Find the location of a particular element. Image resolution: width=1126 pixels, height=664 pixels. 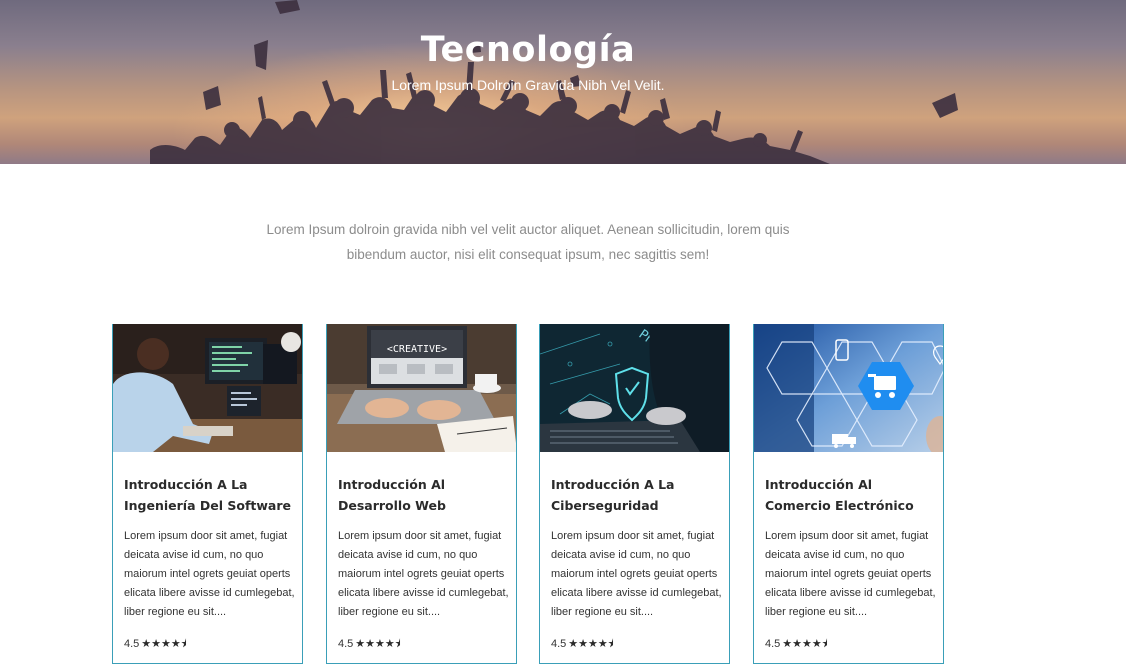

ecommerce-cart-photo is located at coordinates (848, 388).